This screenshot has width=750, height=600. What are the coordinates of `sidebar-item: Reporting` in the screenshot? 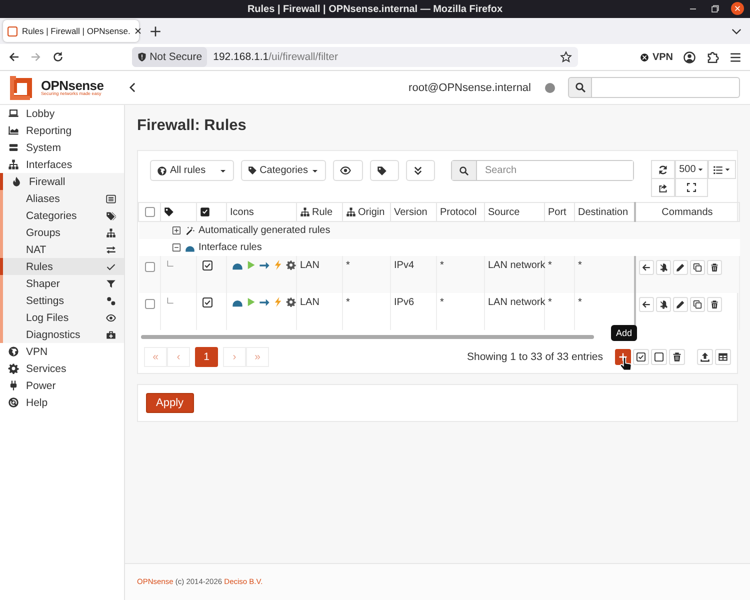 It's located at (62, 130).